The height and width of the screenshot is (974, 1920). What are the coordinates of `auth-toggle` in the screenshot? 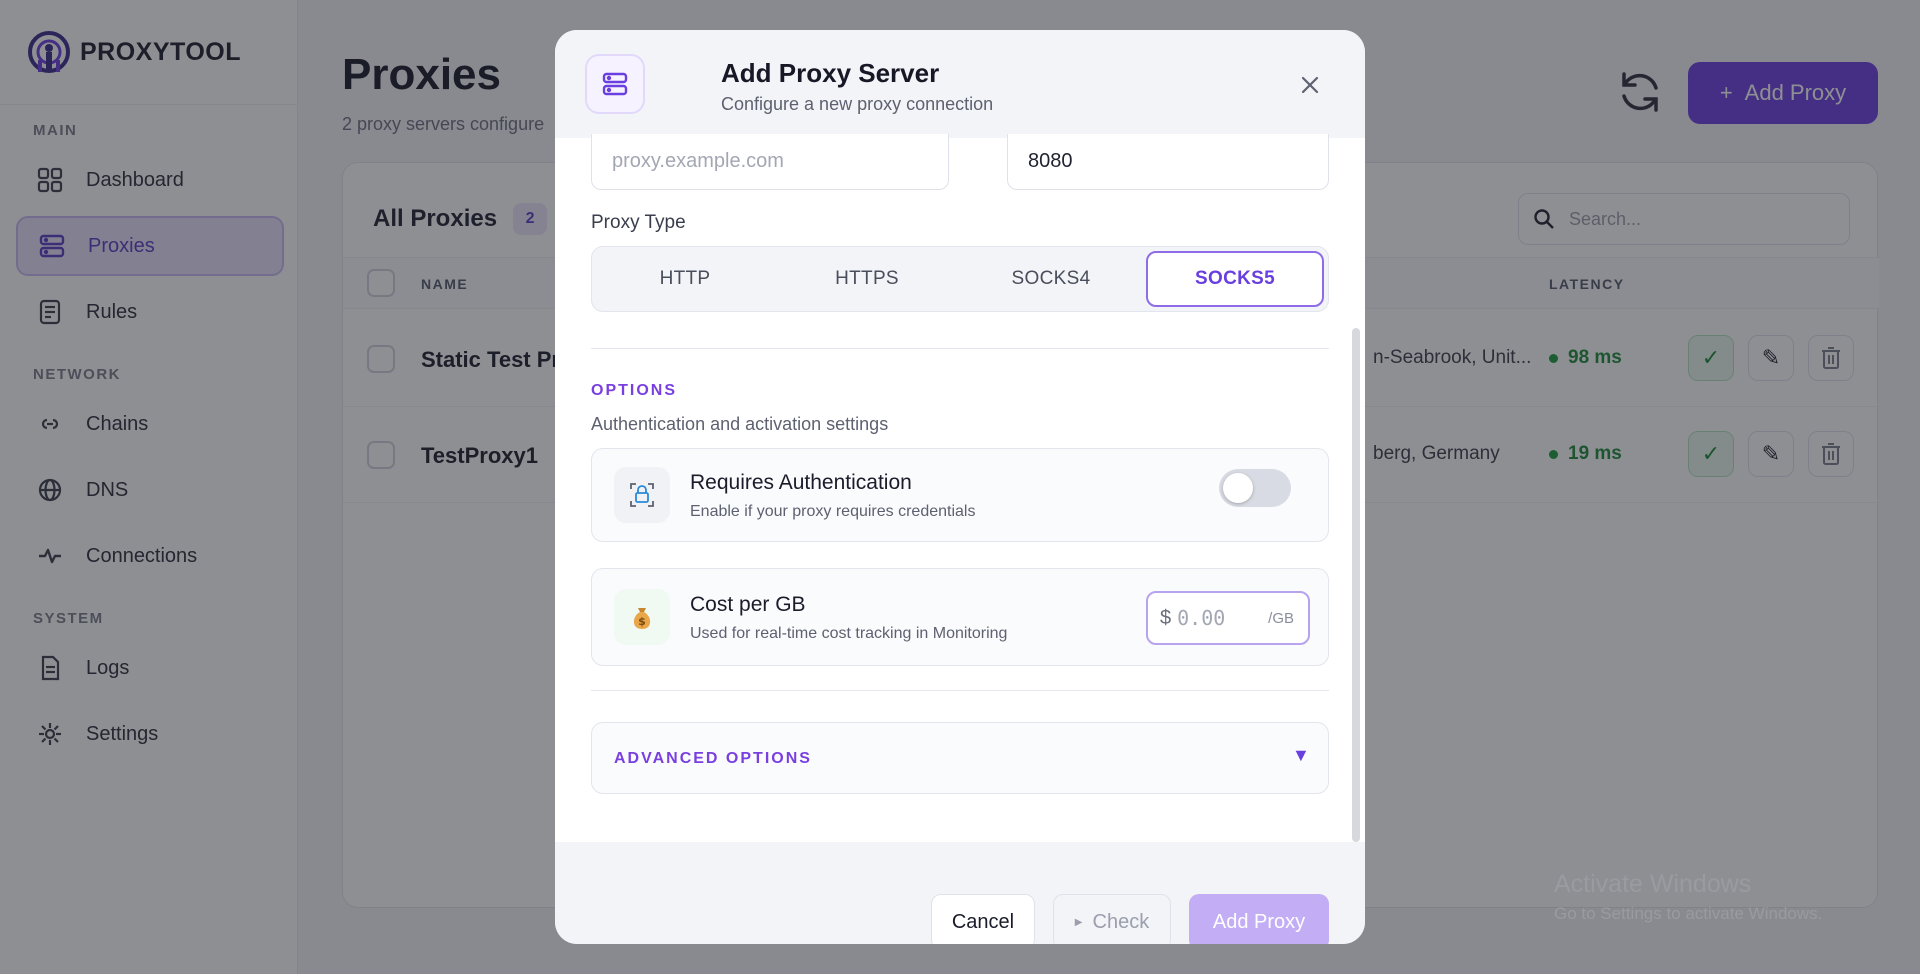 It's located at (1255, 488).